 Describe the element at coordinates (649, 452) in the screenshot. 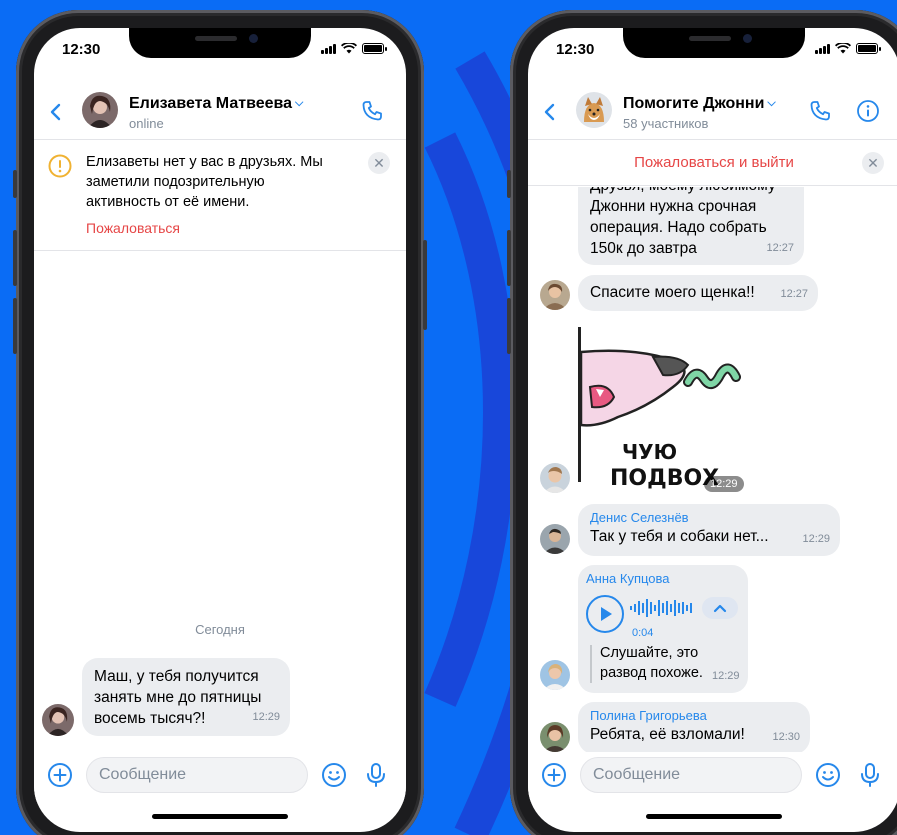

I see `sticker-text: ЧУЮ` at that location.